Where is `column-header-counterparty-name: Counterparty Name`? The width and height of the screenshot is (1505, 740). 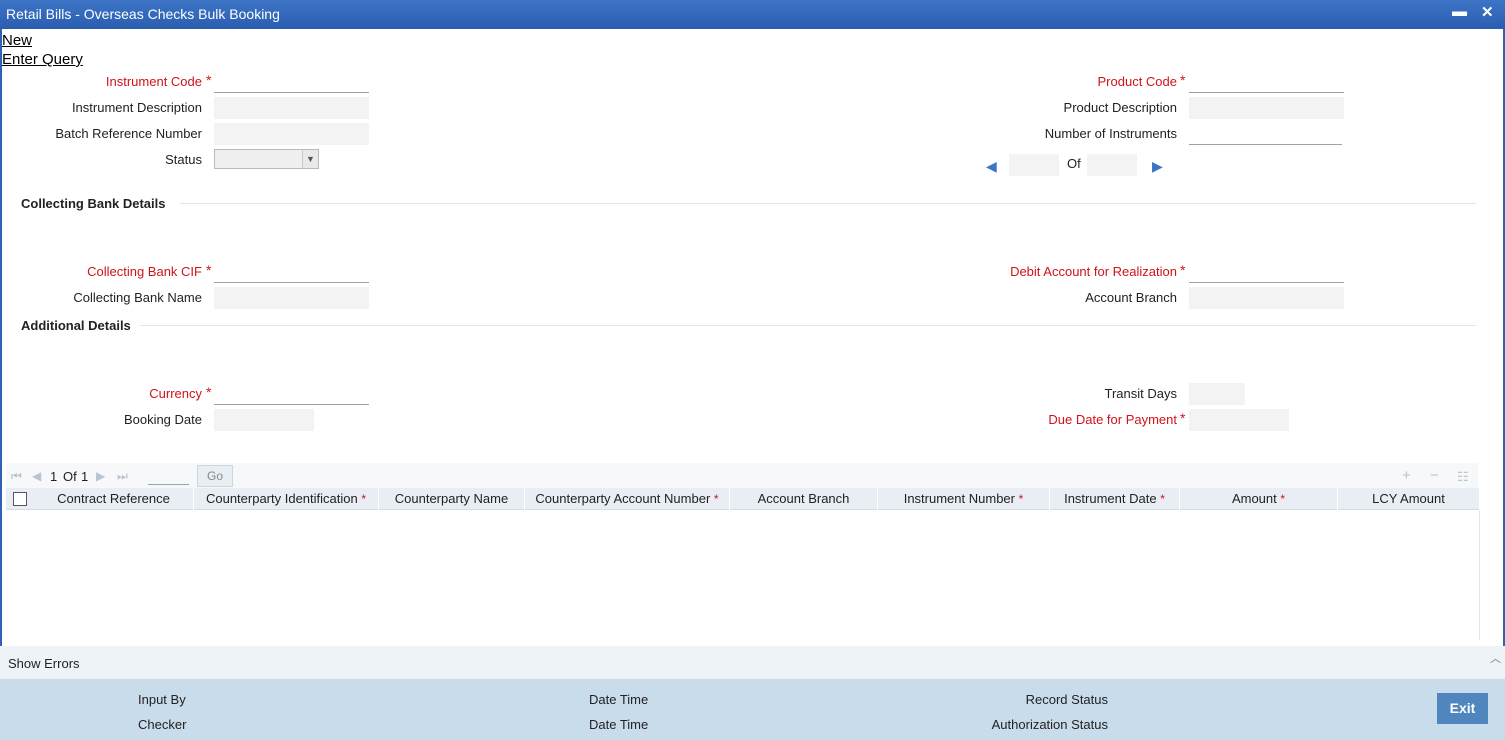 column-header-counterparty-name: Counterparty Name is located at coordinates (452, 499).